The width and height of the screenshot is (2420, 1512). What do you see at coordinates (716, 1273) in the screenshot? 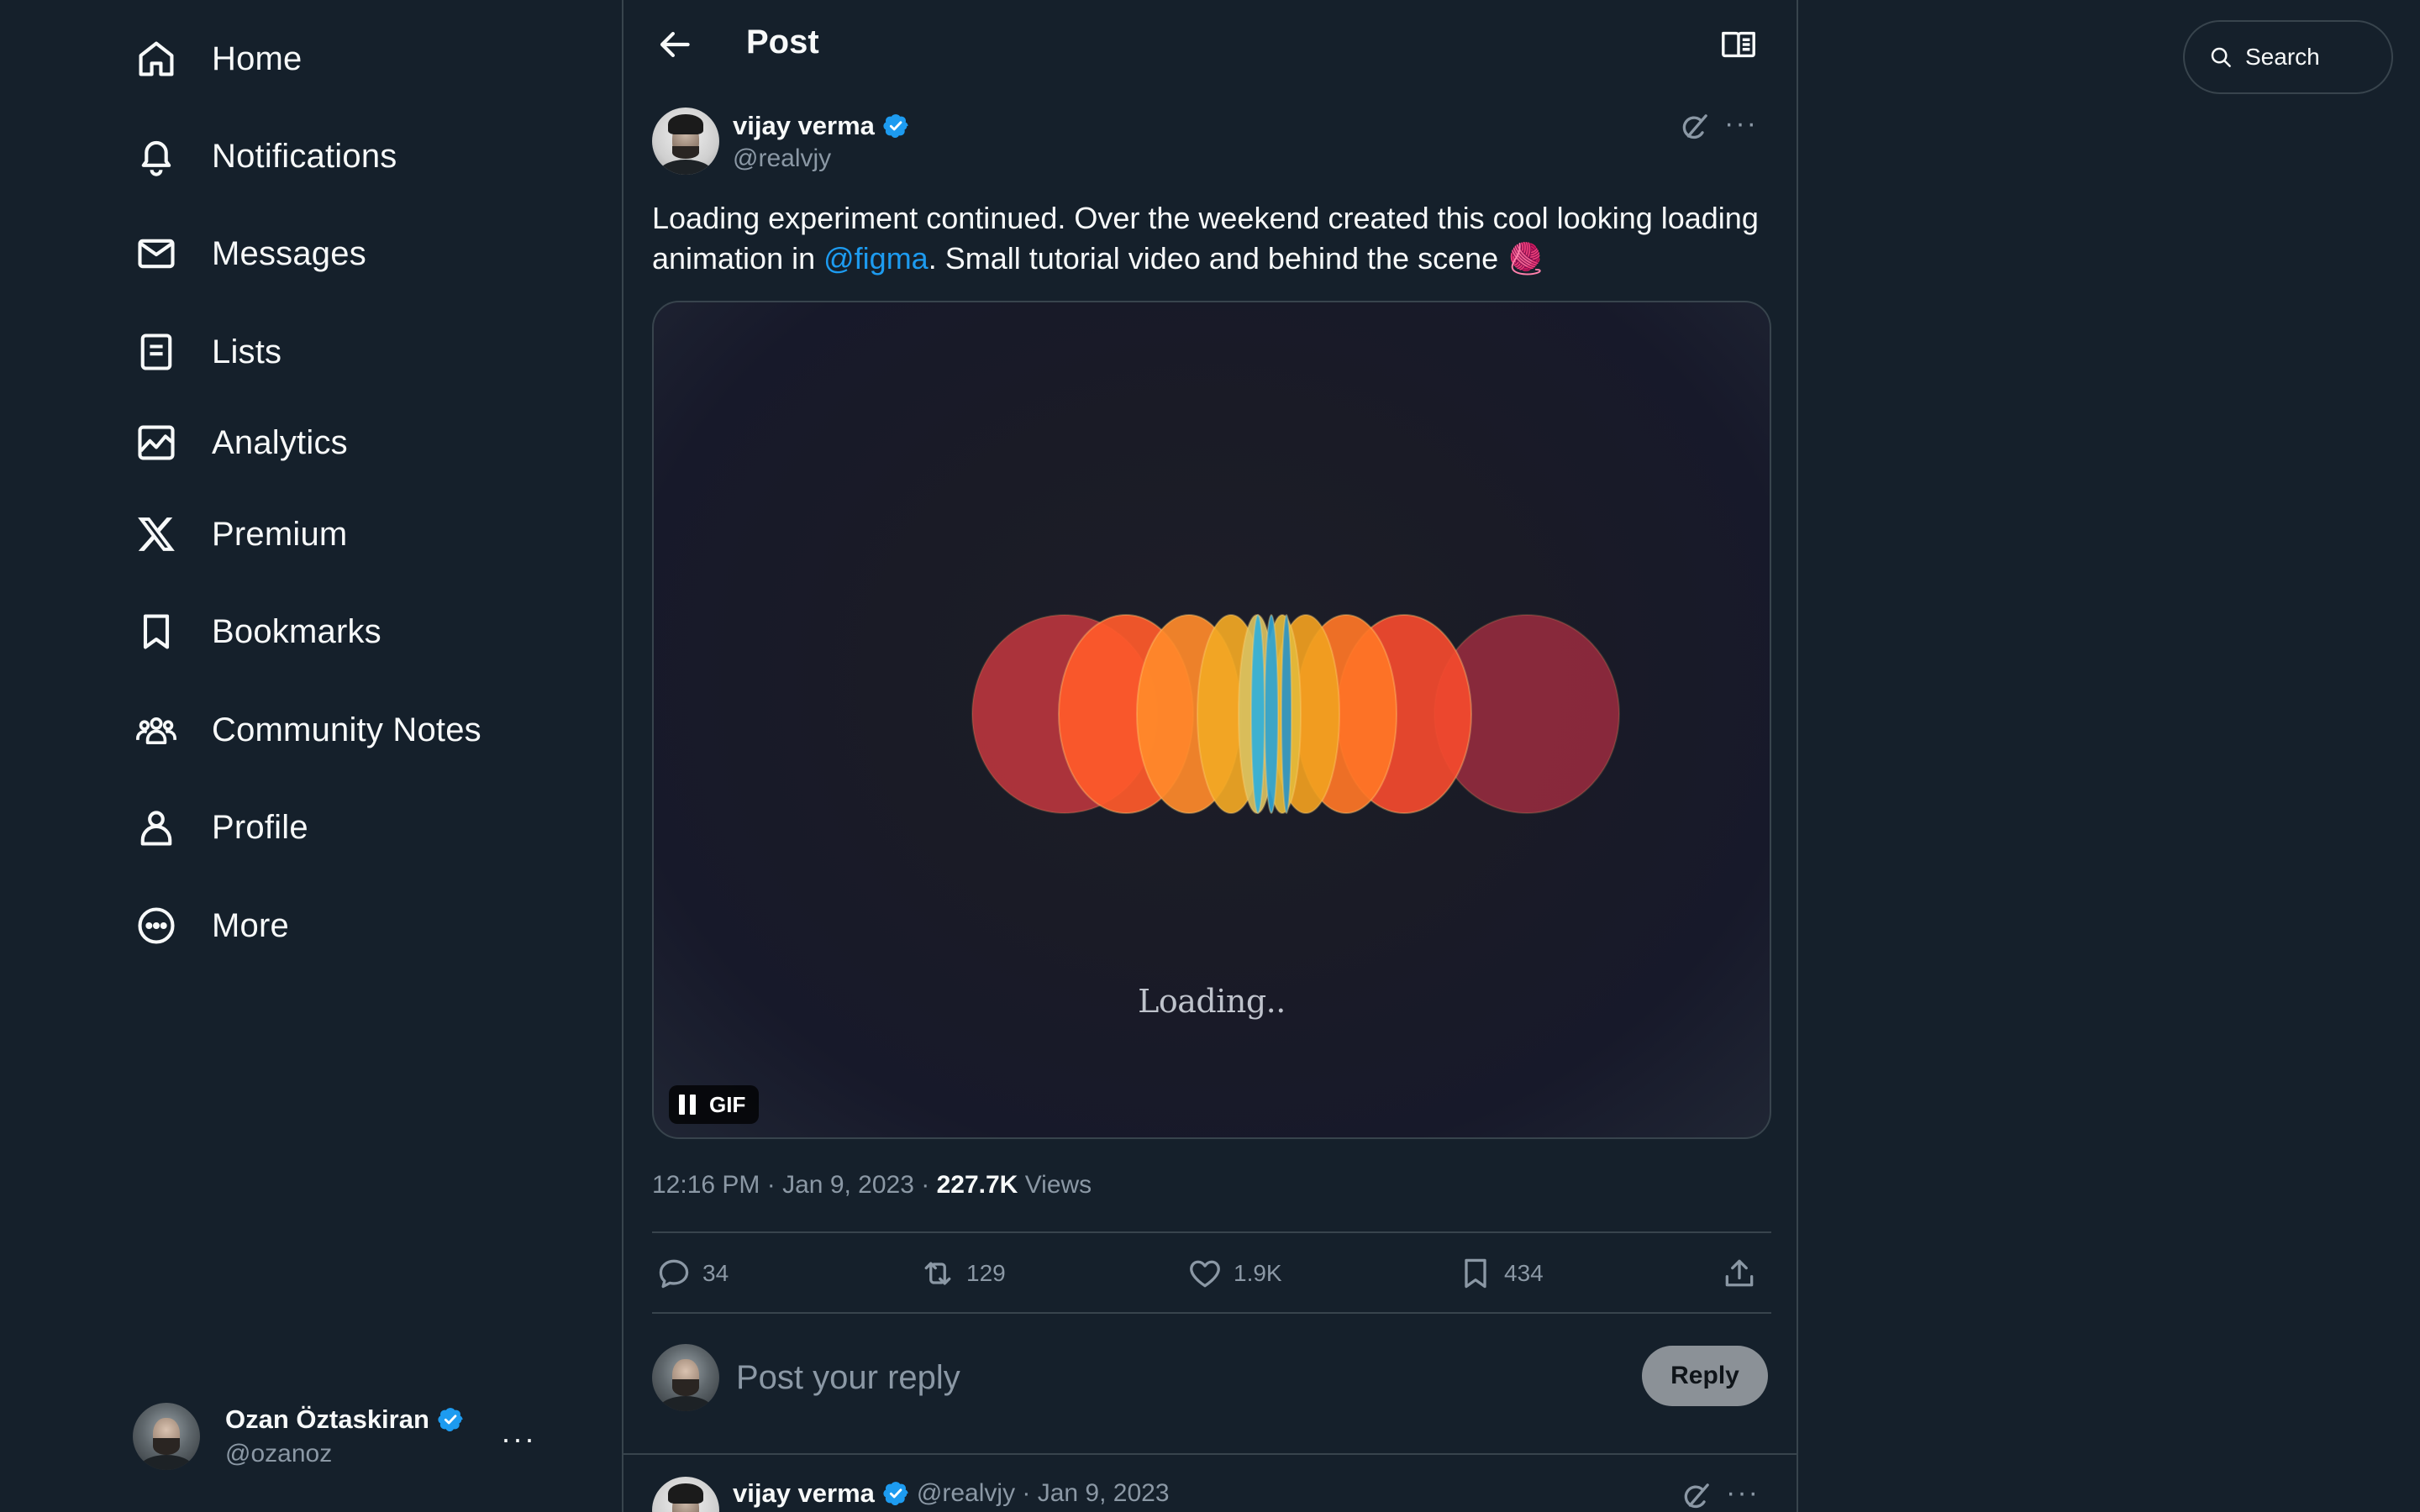
I see `reply-count: 34` at bounding box center [716, 1273].